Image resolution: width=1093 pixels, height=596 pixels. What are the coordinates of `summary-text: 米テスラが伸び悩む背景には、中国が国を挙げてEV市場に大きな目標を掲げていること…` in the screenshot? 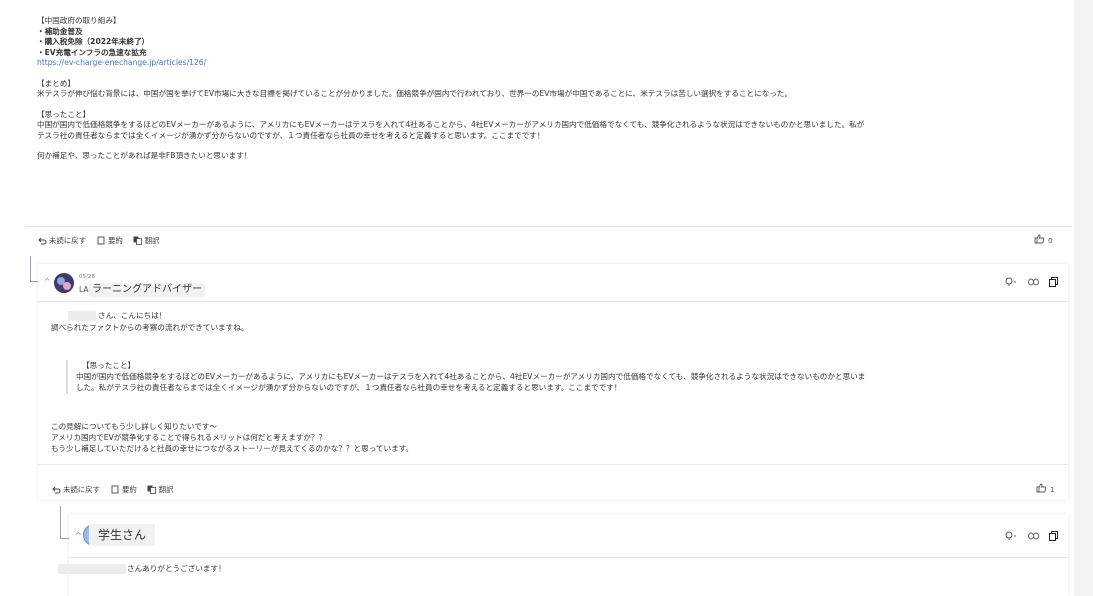 It's located at (415, 93).